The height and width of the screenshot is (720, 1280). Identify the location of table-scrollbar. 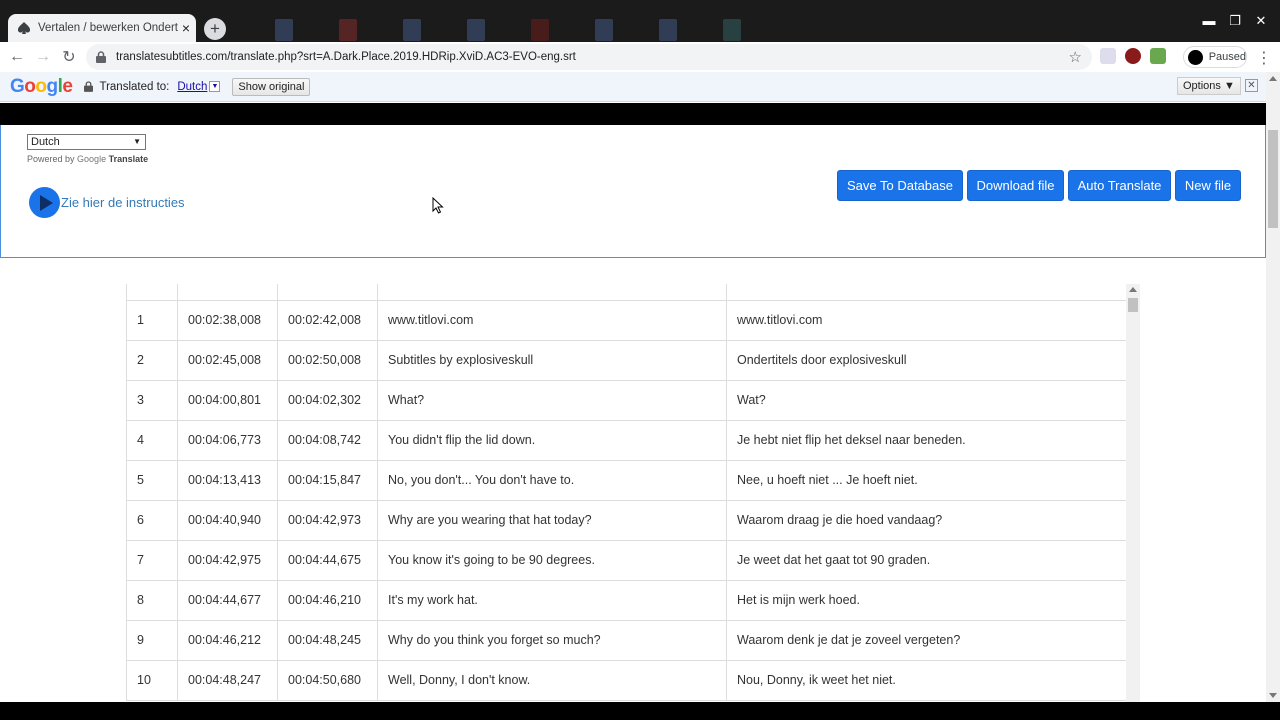
(1133, 493).